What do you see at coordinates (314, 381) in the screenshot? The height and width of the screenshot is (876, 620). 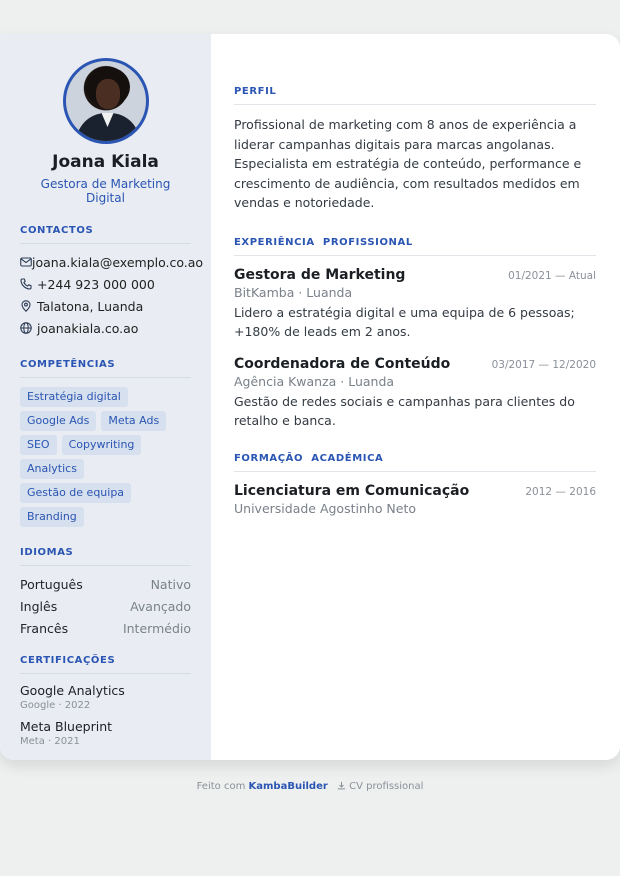 I see `job-org: Agência Kwanza · Luanda` at bounding box center [314, 381].